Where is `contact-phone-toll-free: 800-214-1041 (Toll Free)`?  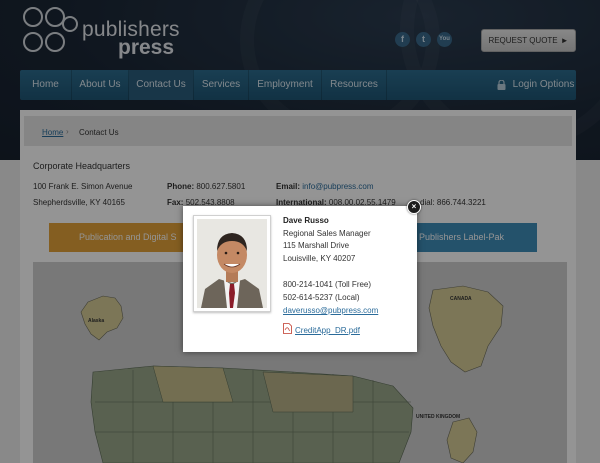 contact-phone-toll-free: 800-214-1041 (Toll Free) is located at coordinates (327, 284).